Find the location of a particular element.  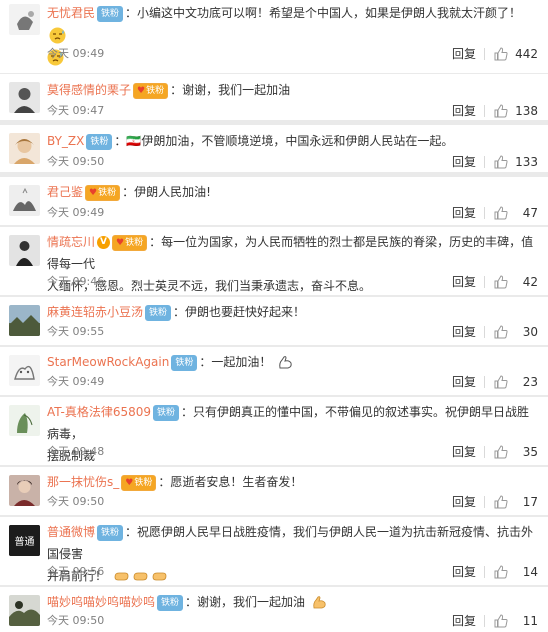

like-button: 23 is located at coordinates (514, 382).